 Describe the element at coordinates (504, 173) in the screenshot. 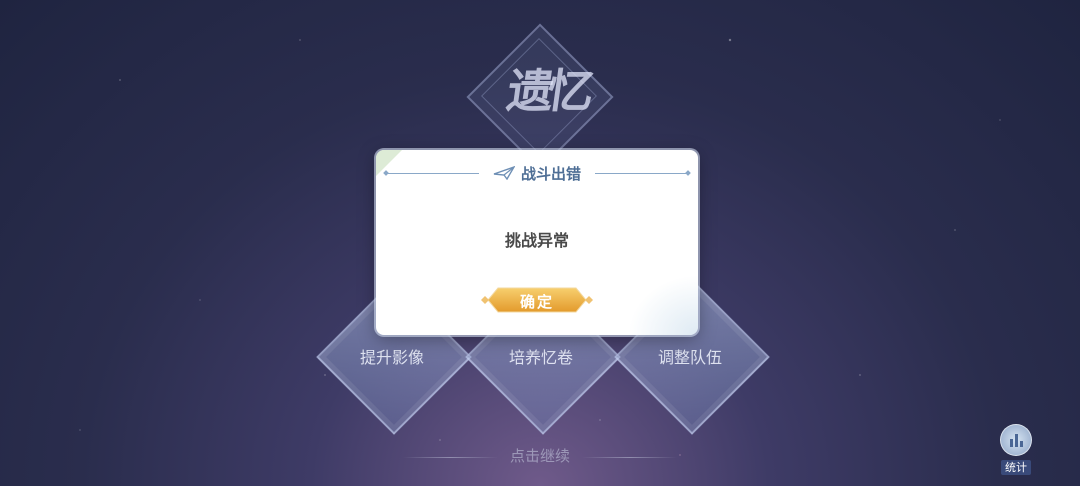

I see `paper-plane-icon` at that location.